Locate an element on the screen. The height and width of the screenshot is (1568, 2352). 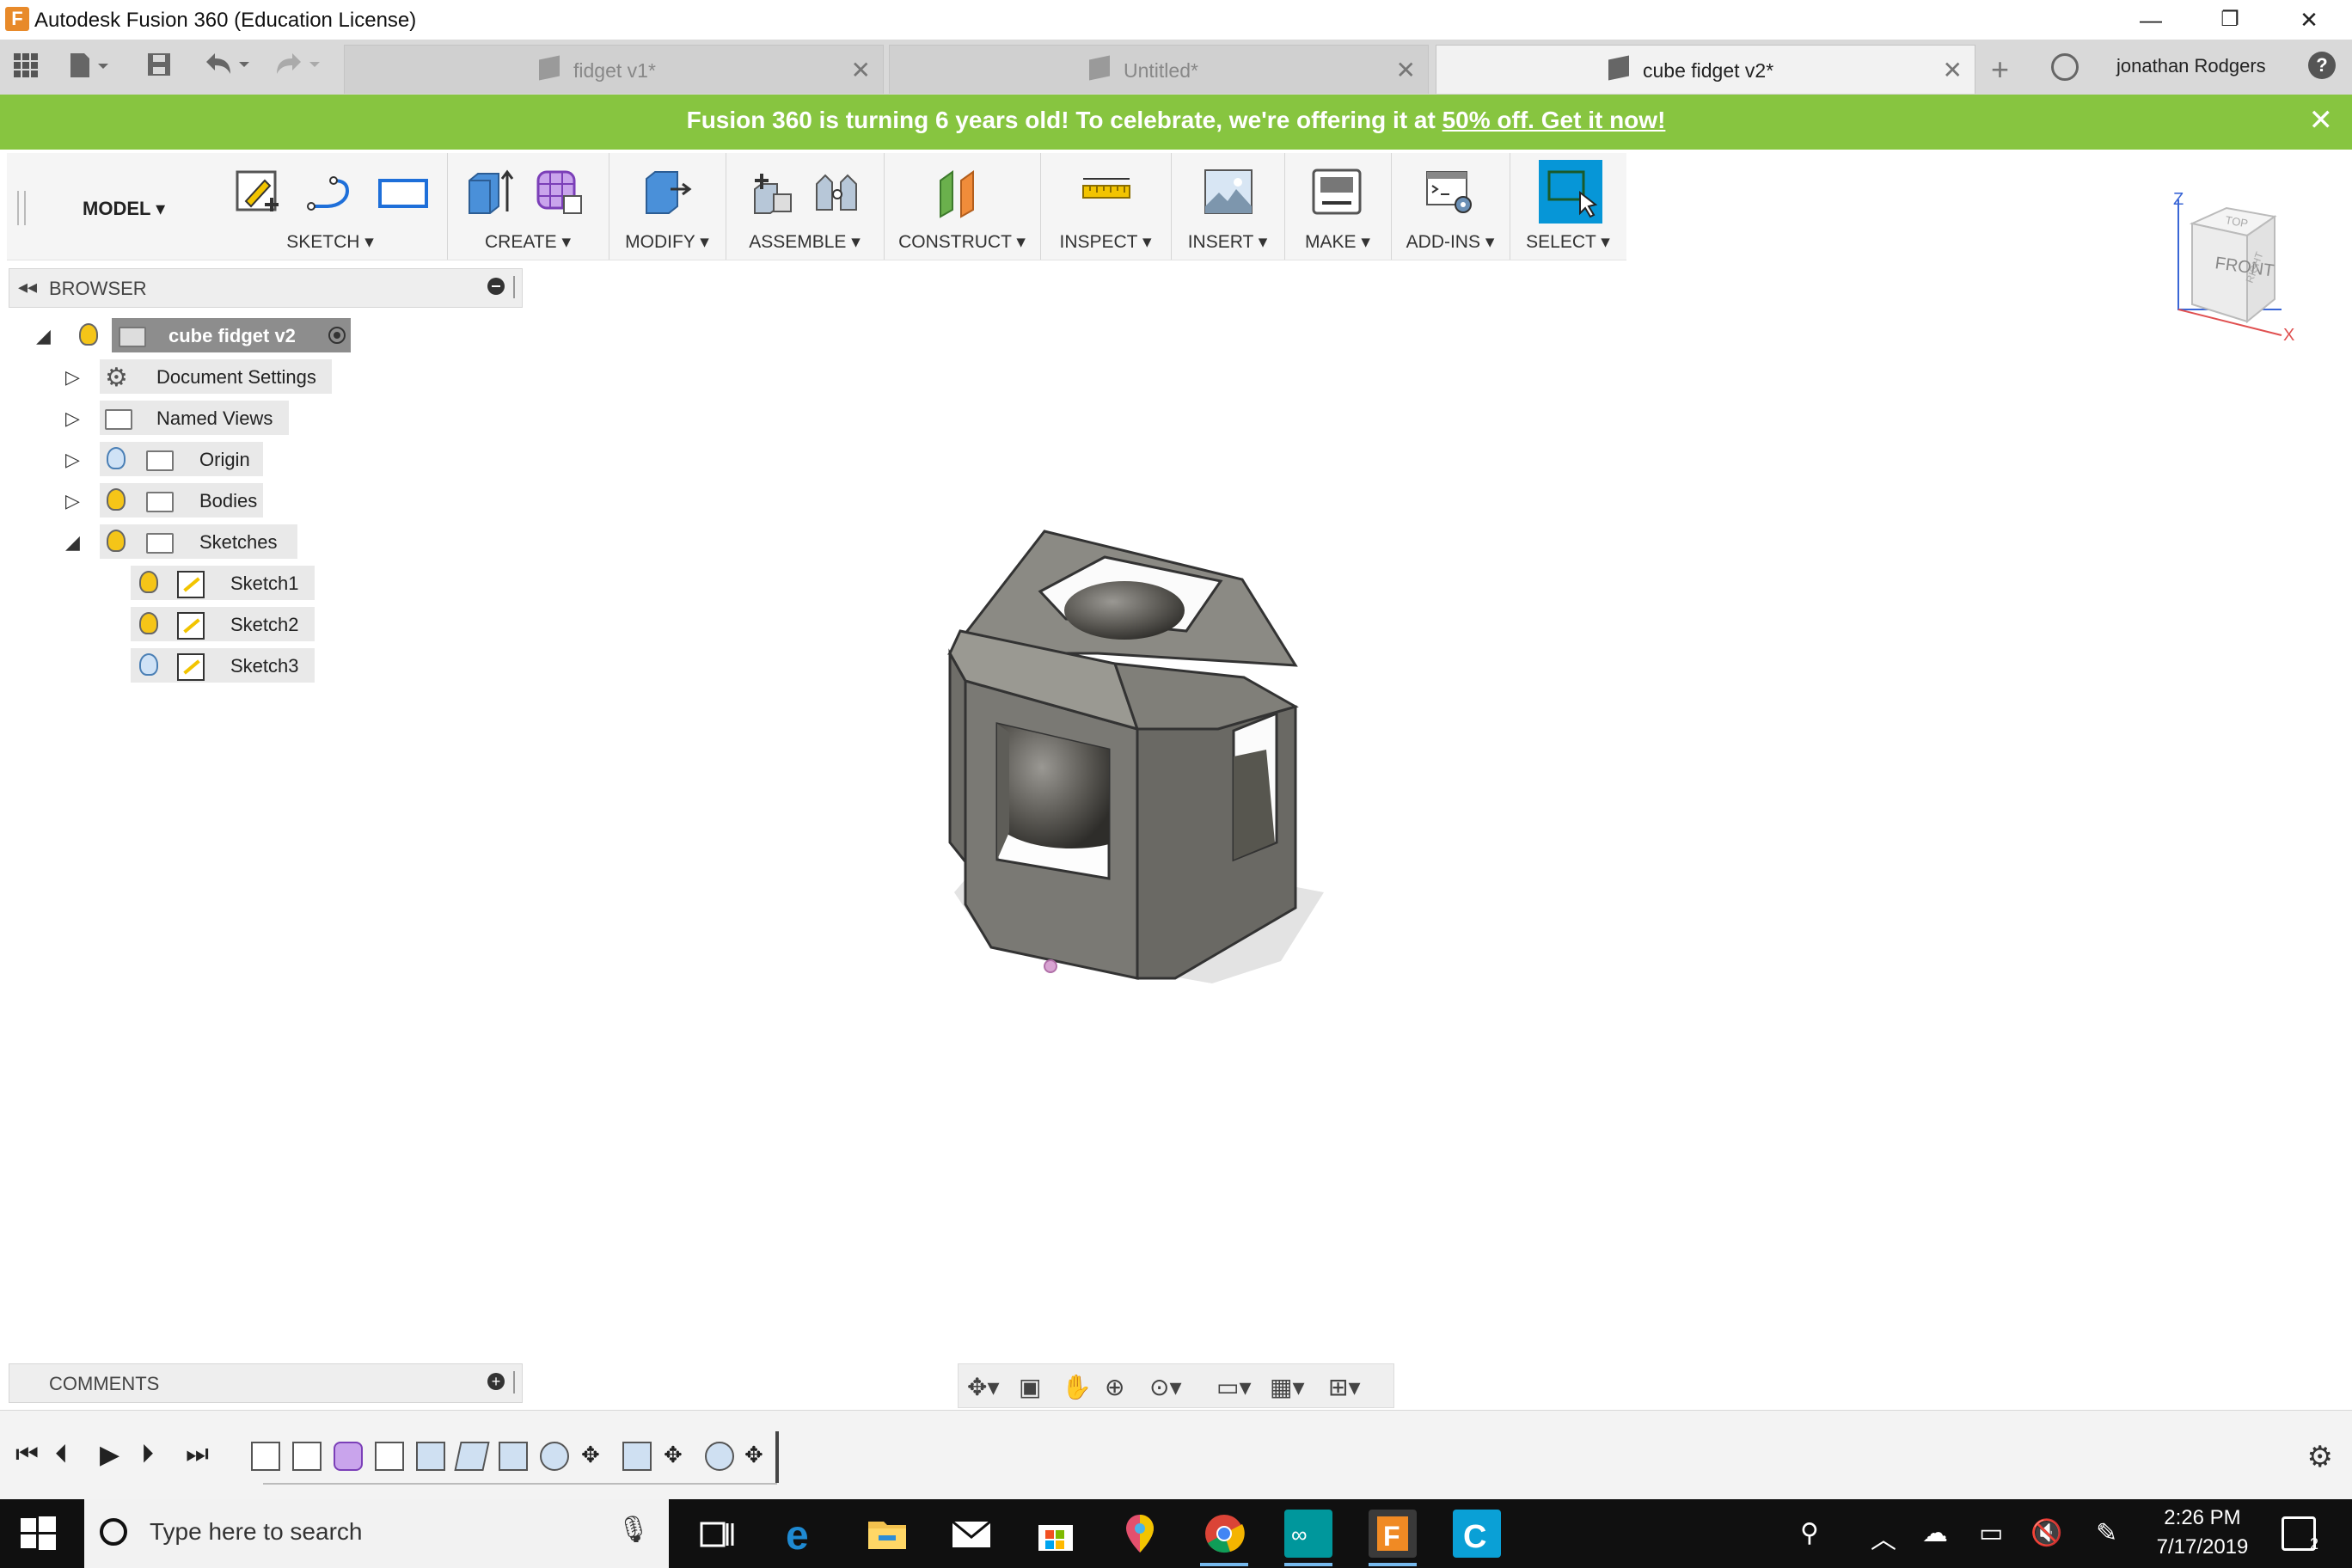
new-tab-plus-icon: + is located at coordinates (2000, 70).